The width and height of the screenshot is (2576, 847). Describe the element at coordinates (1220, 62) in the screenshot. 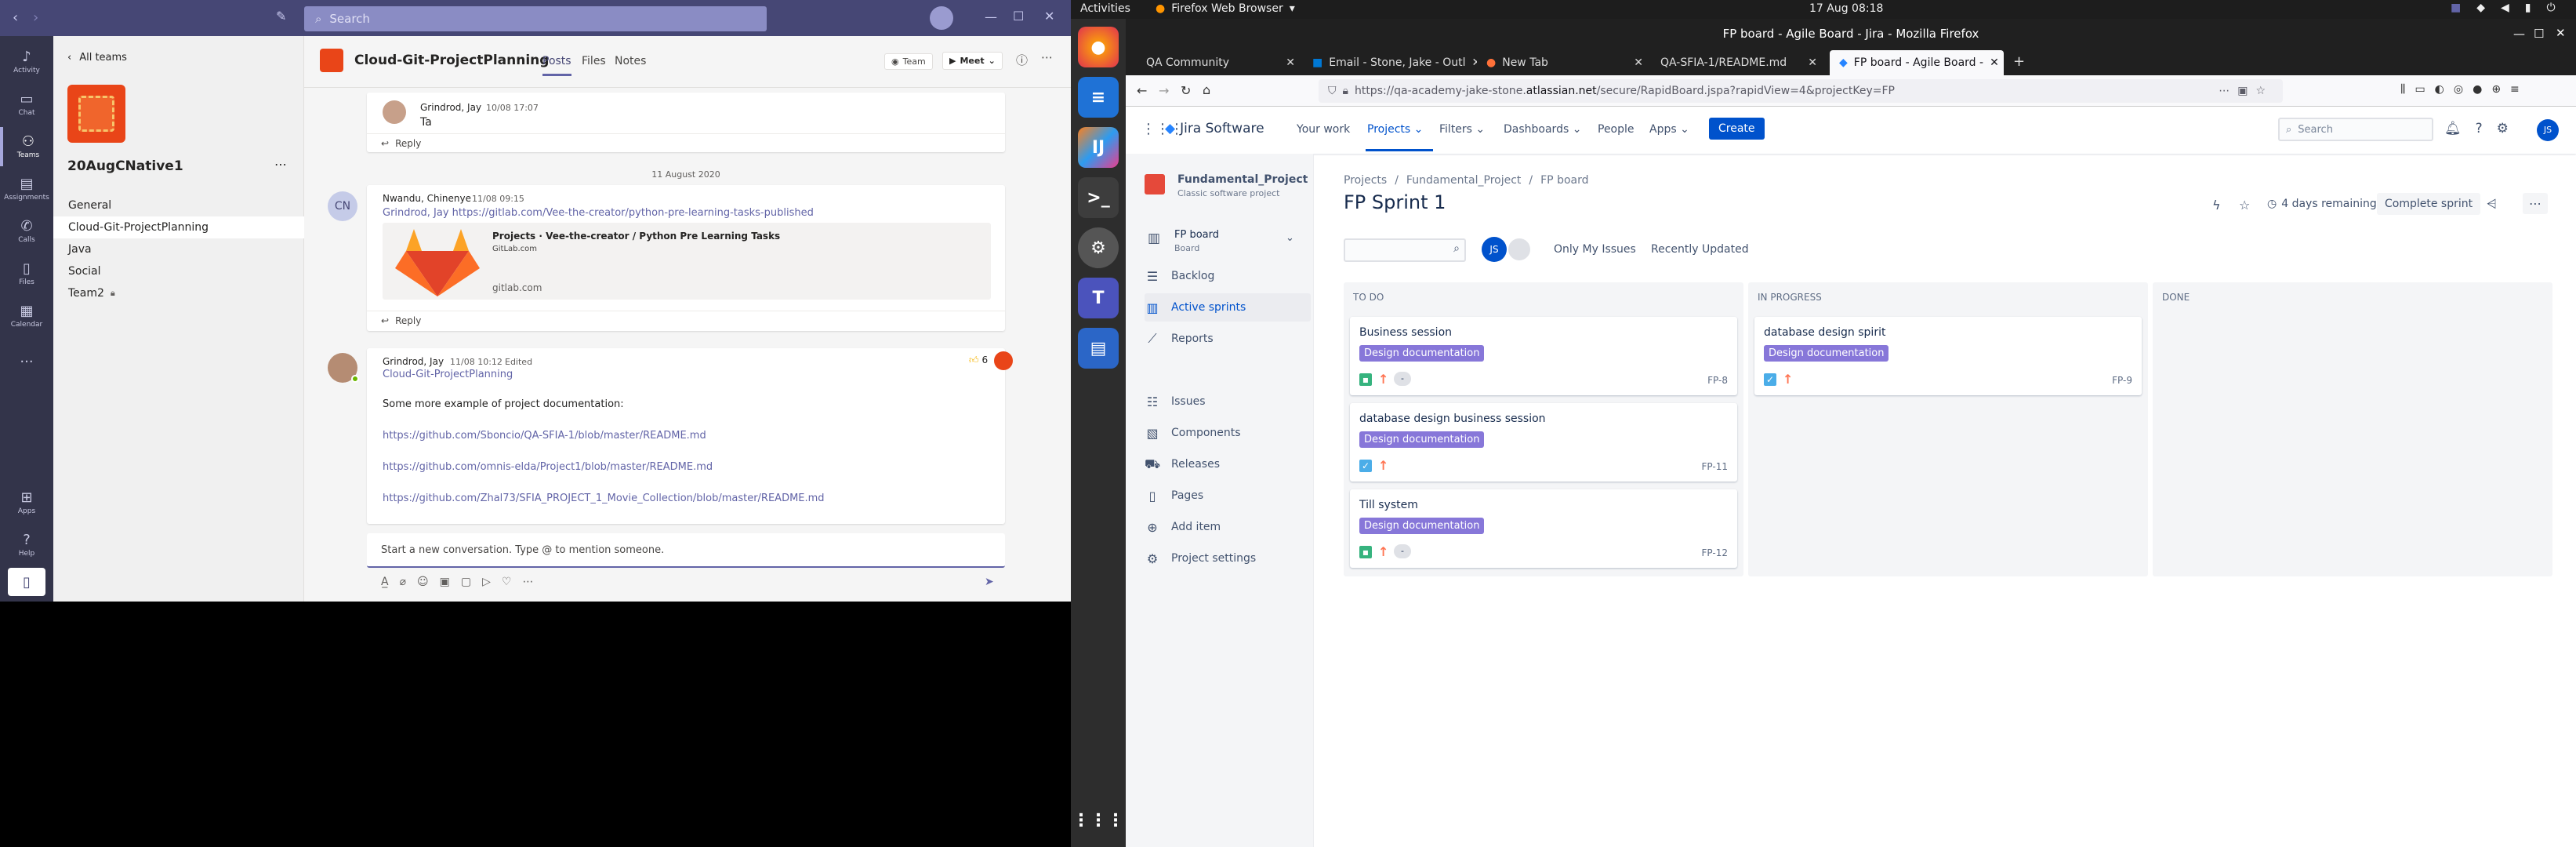

I see `tab-qa-community: QA Community ✕` at that location.